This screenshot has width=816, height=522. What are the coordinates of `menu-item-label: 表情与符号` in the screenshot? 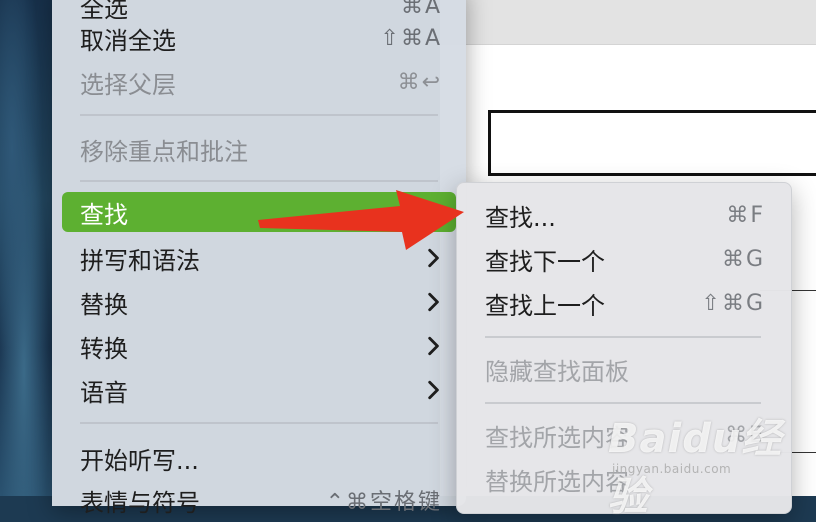 It's located at (140, 502).